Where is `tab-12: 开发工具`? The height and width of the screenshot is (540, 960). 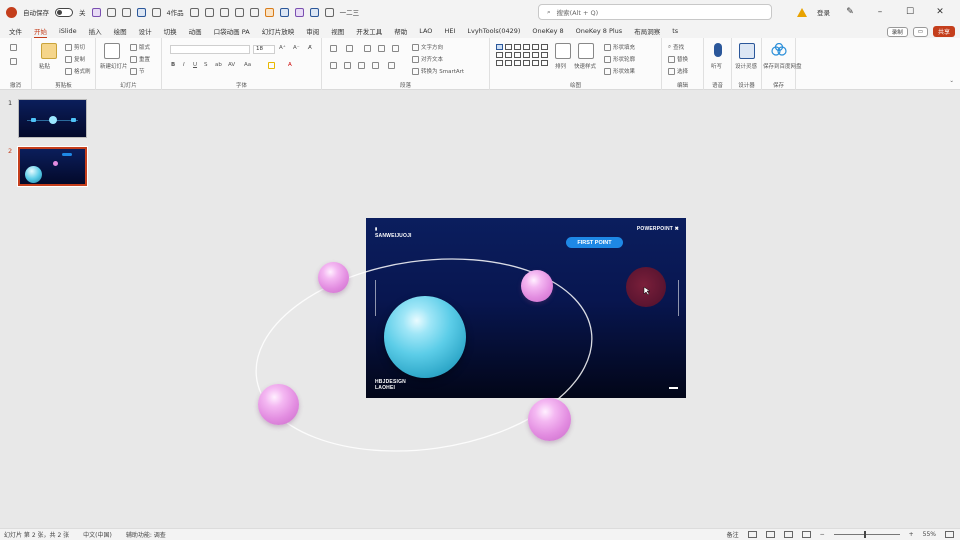 tab-12: 开发工具 is located at coordinates (369, 31).